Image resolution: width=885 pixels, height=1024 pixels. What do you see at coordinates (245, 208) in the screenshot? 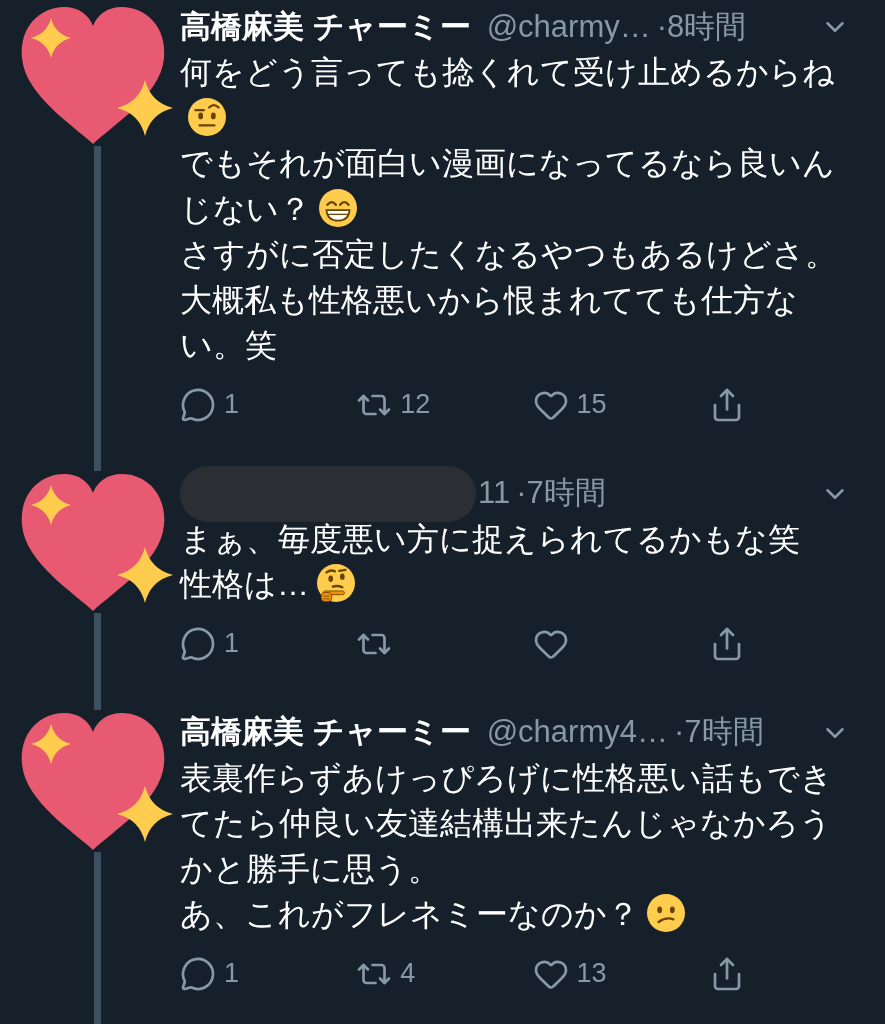
I see `tweet-text: じない？` at bounding box center [245, 208].